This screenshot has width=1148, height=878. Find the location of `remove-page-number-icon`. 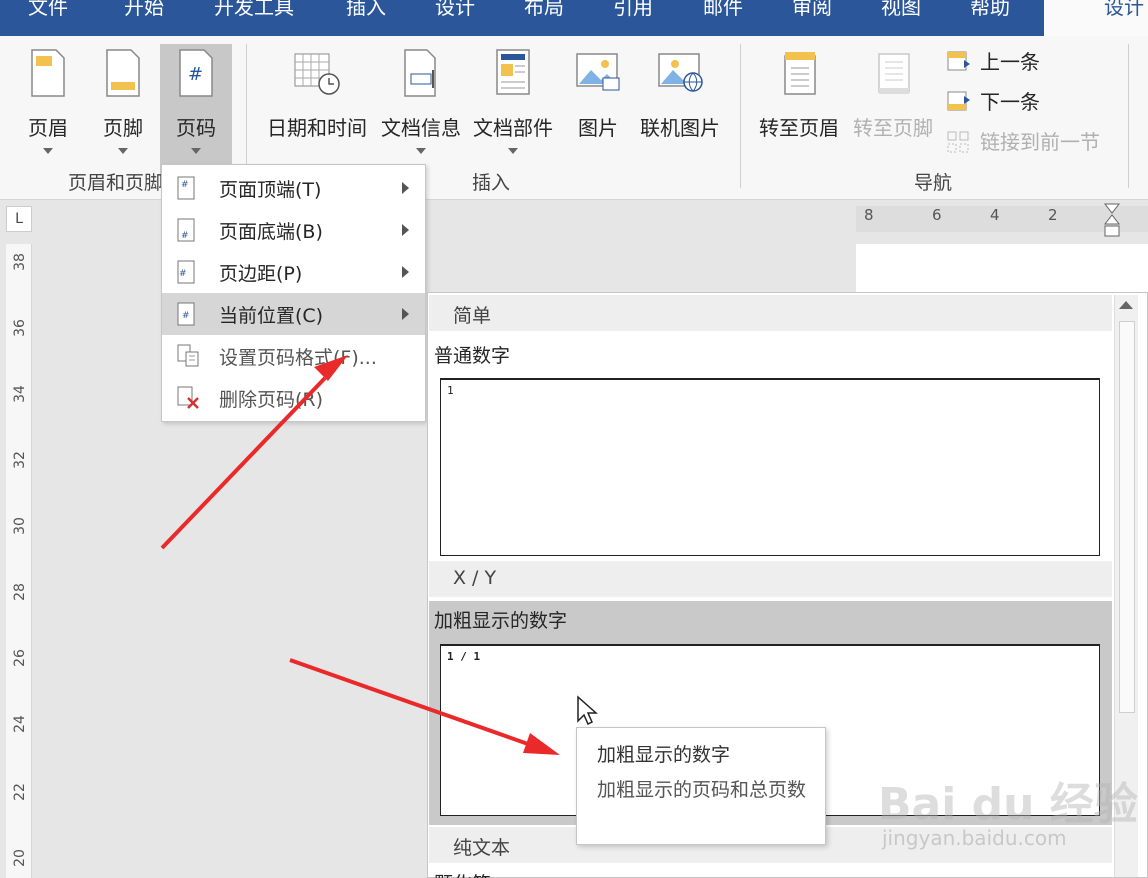

remove-page-number-icon is located at coordinates (188, 397).